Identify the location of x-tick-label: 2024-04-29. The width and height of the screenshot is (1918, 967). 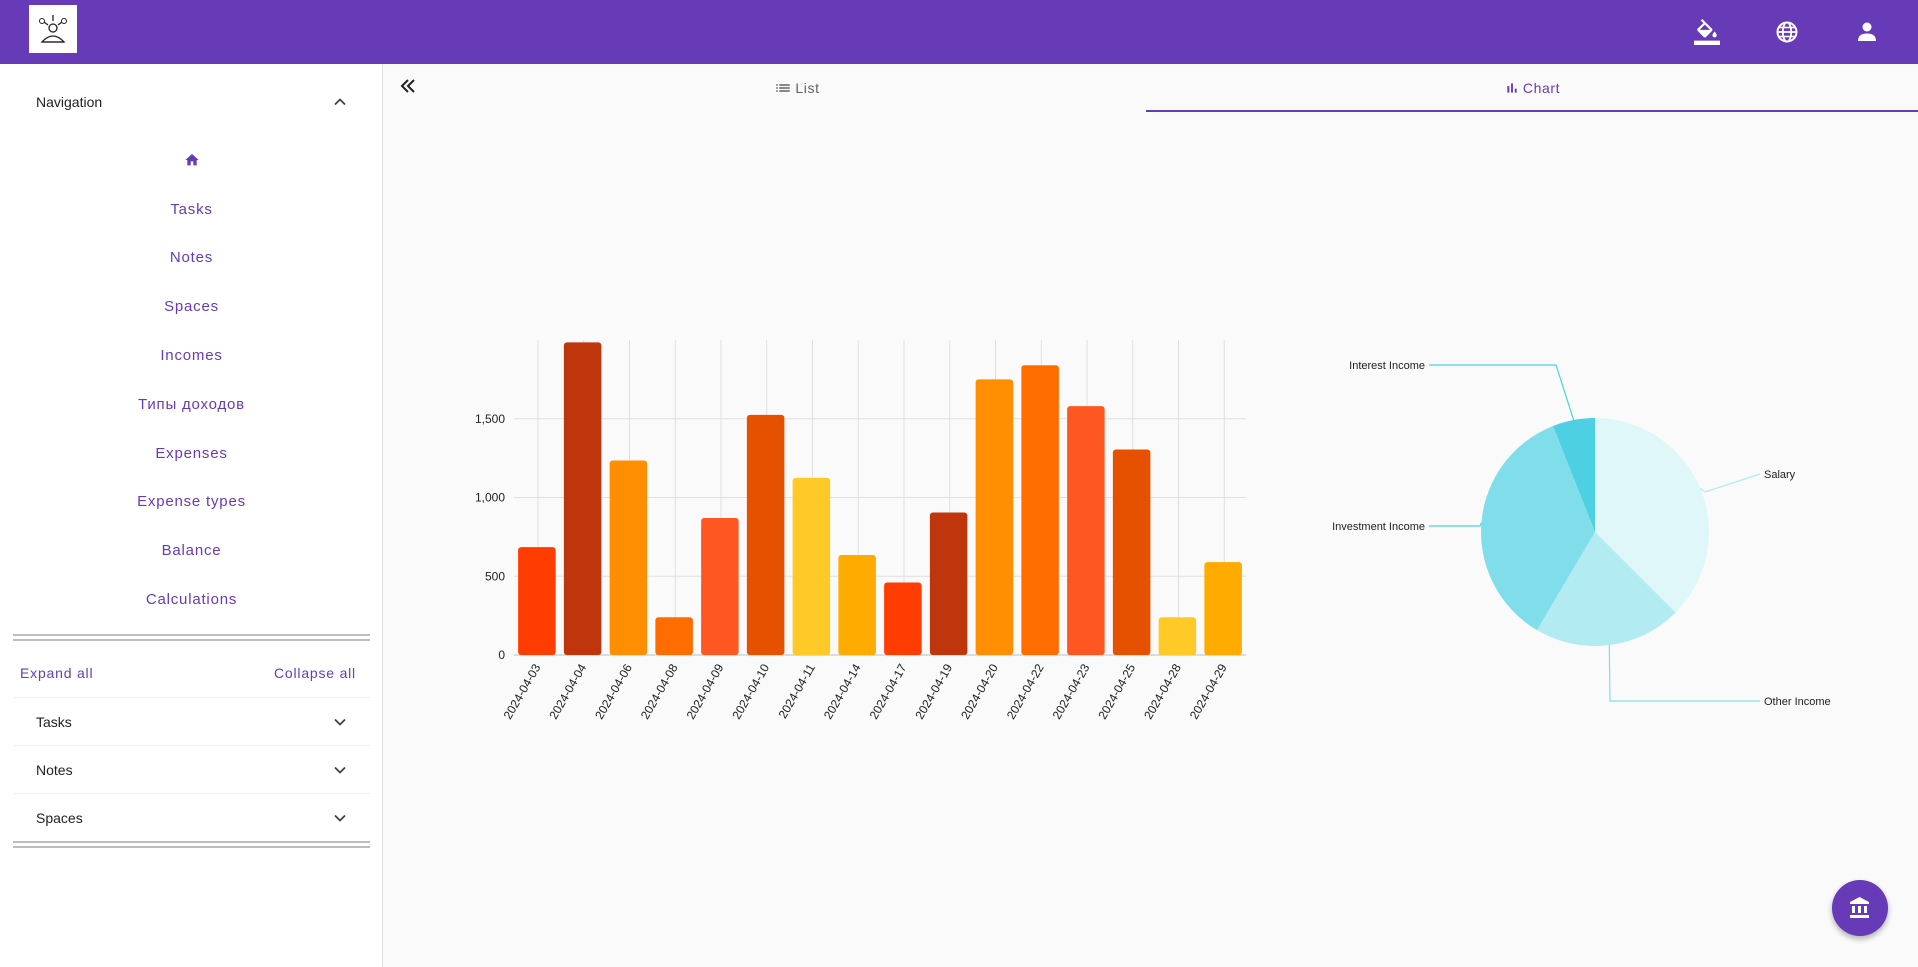
(1208, 691).